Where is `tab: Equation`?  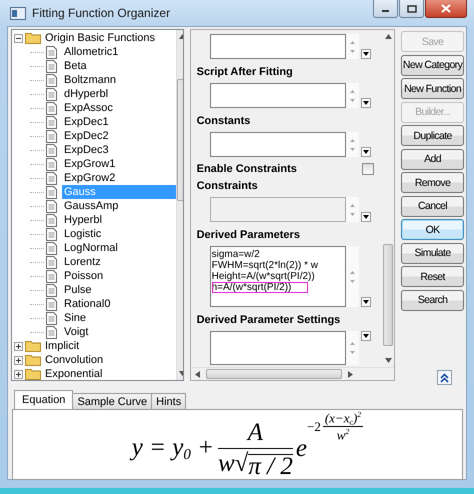 tab: Equation is located at coordinates (44, 399).